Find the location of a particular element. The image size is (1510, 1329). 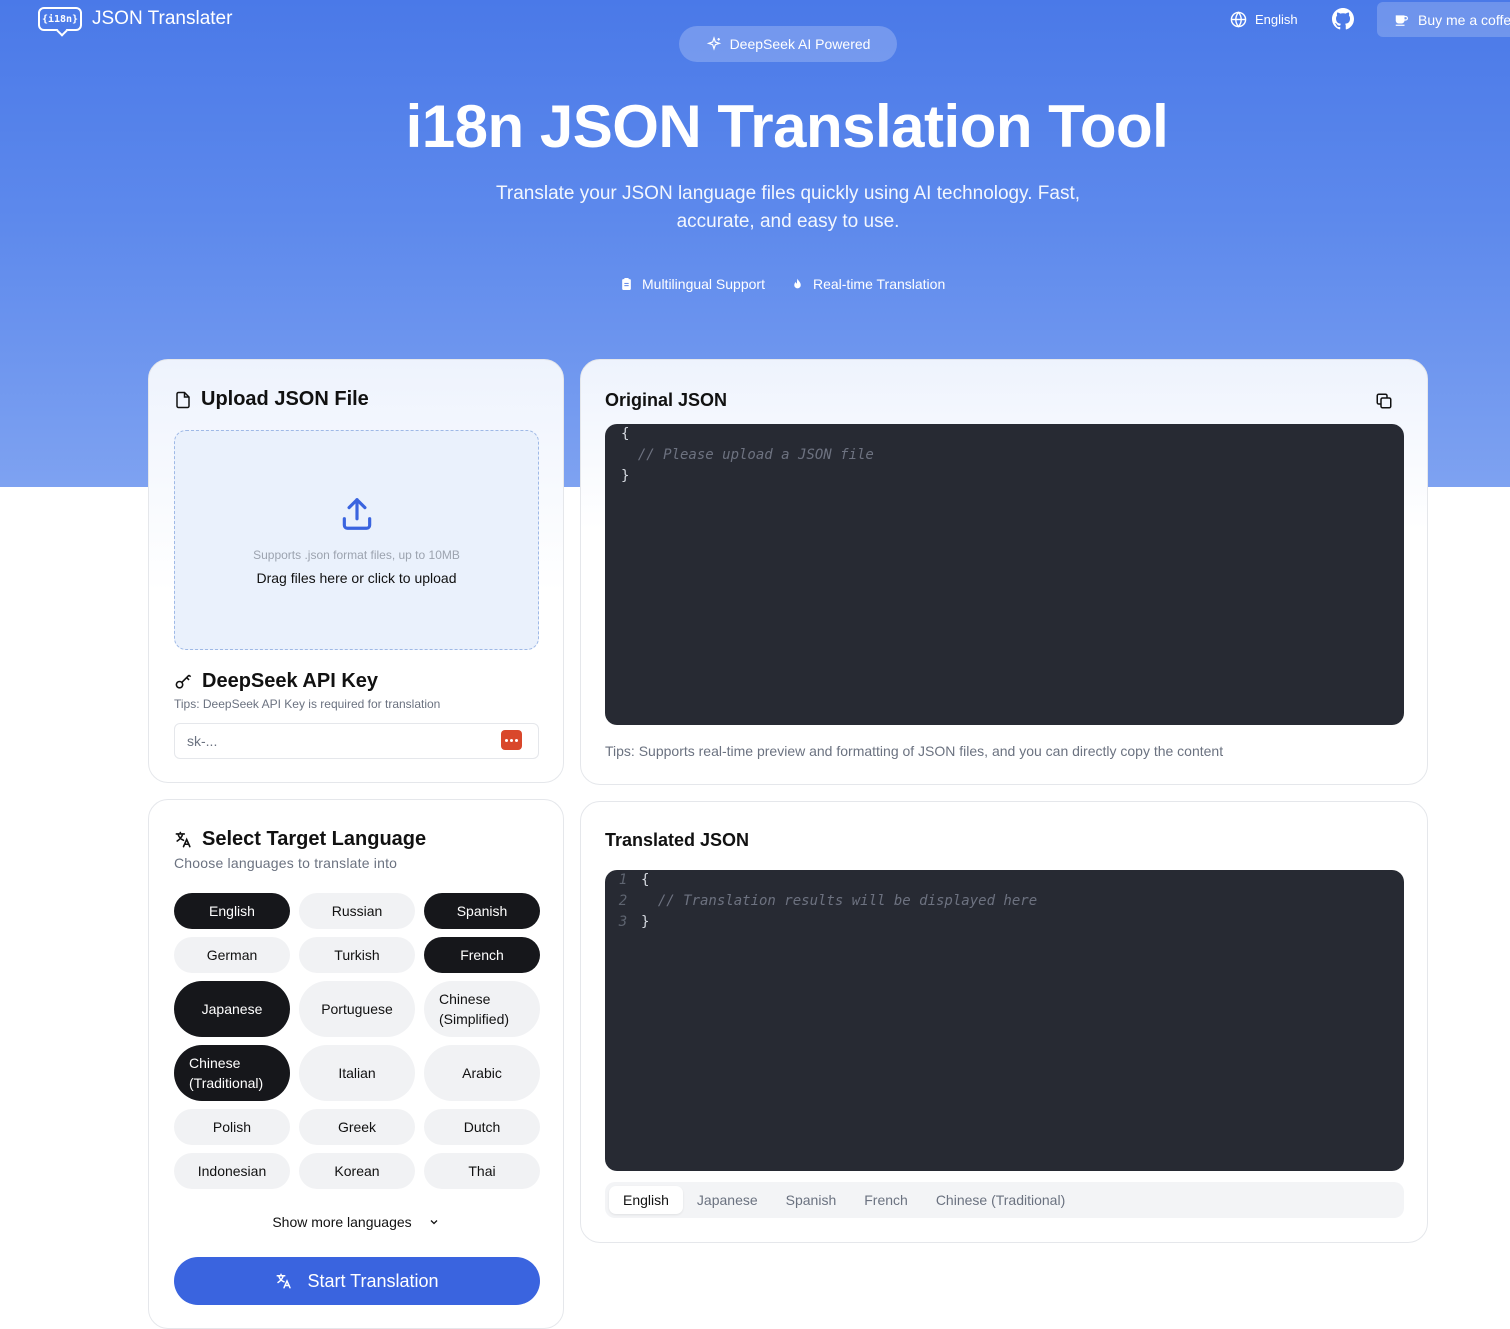

language-option: Chinese (Simplified) is located at coordinates (482, 1009).